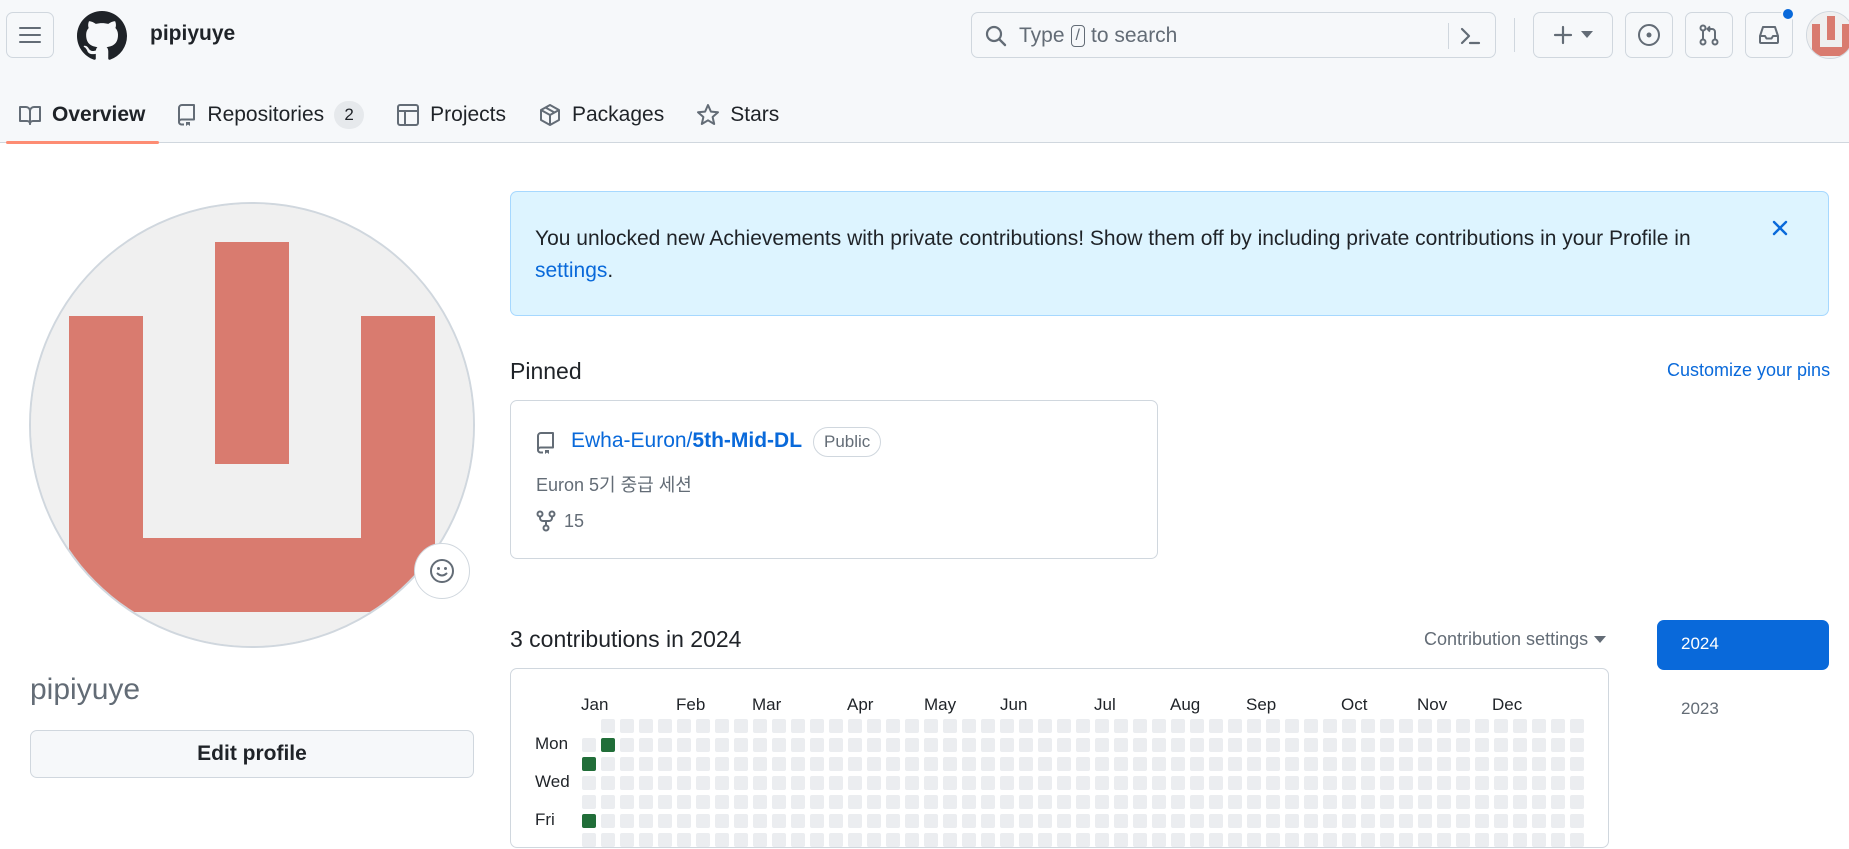 This screenshot has height=849, width=1849. I want to click on command-palette-icon, so click(1470, 36).